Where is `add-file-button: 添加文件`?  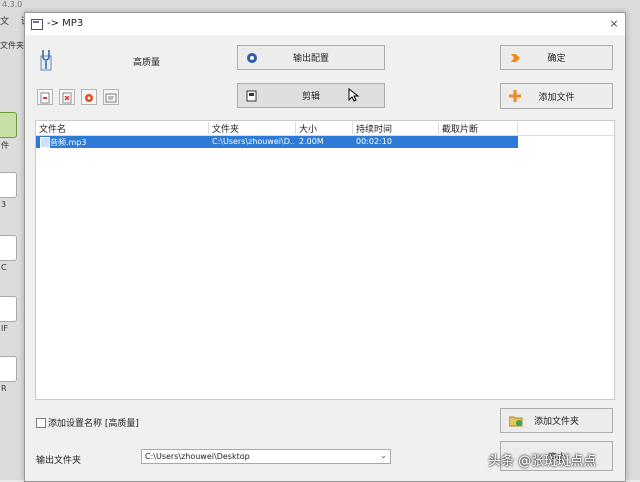 add-file-button: 添加文件 is located at coordinates (556, 96).